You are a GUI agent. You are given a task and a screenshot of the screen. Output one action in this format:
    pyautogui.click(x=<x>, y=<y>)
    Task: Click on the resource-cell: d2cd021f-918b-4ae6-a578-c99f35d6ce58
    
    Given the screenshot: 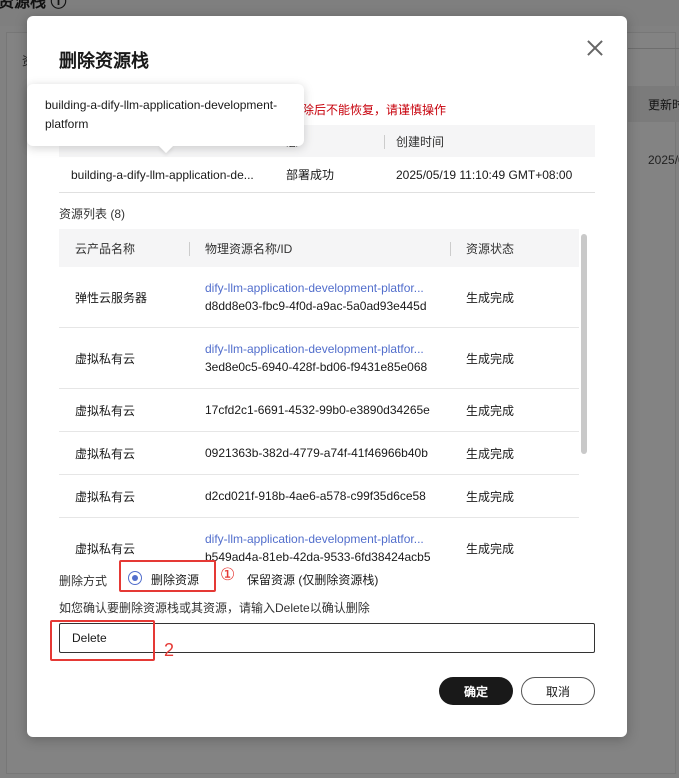 What is the action you would take?
    pyautogui.click(x=319, y=496)
    